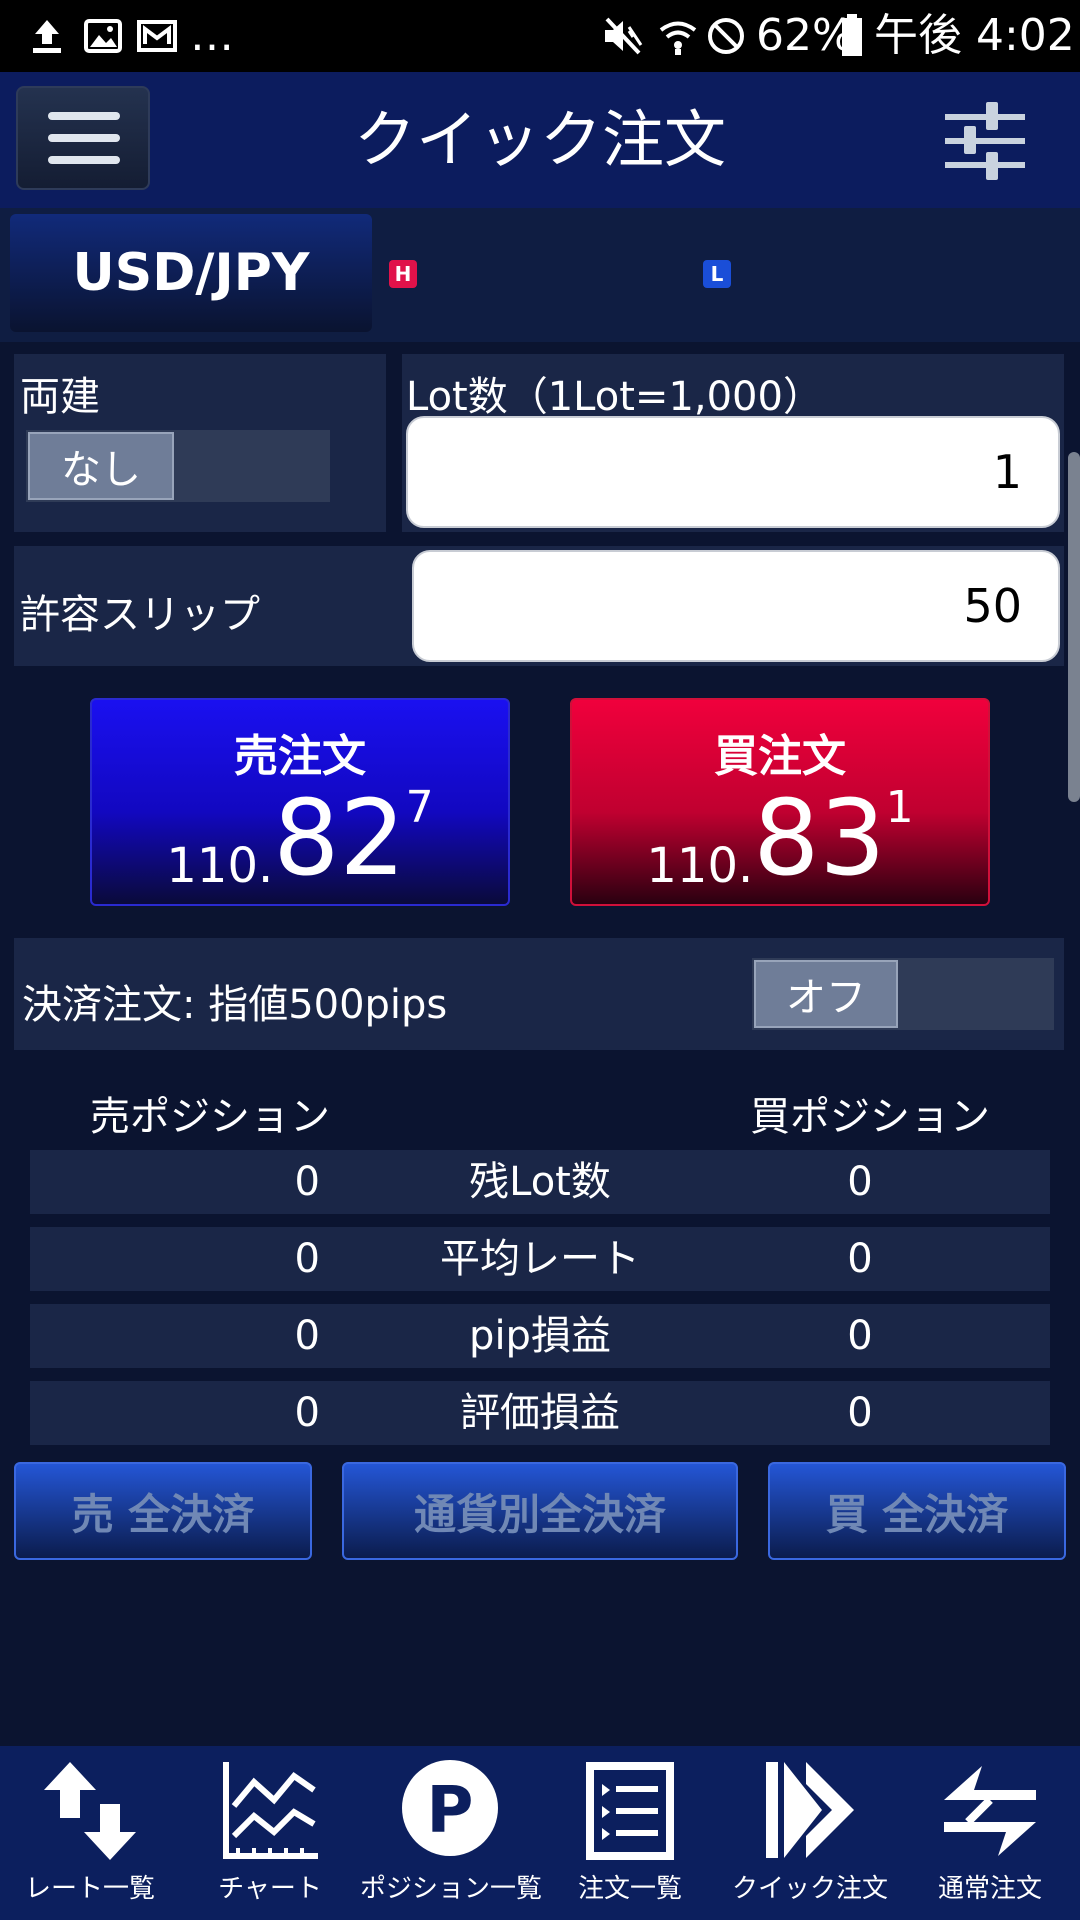 The width and height of the screenshot is (1080, 1920). What do you see at coordinates (899, 807) in the screenshot?
I see `buy-price-sup: 1` at bounding box center [899, 807].